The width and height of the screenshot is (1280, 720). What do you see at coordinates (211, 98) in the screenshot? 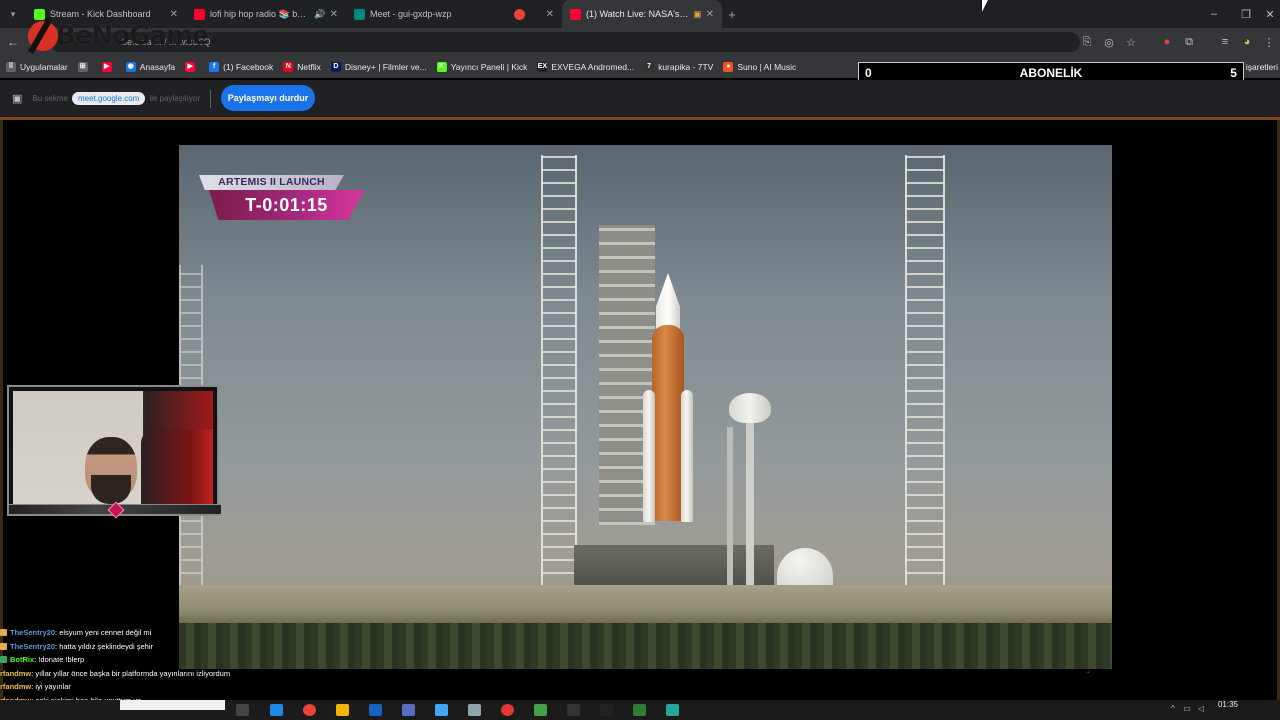
I see `divider` at bounding box center [211, 98].